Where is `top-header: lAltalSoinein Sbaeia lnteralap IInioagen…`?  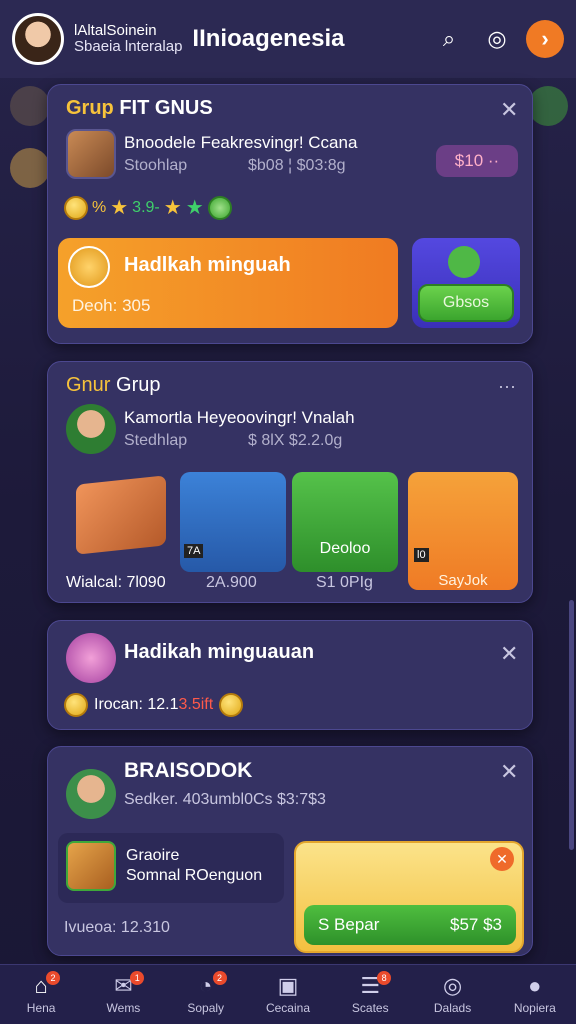 top-header: lAltalSoinein Sbaeia lnteralap IInioagen… is located at coordinates (288, 39).